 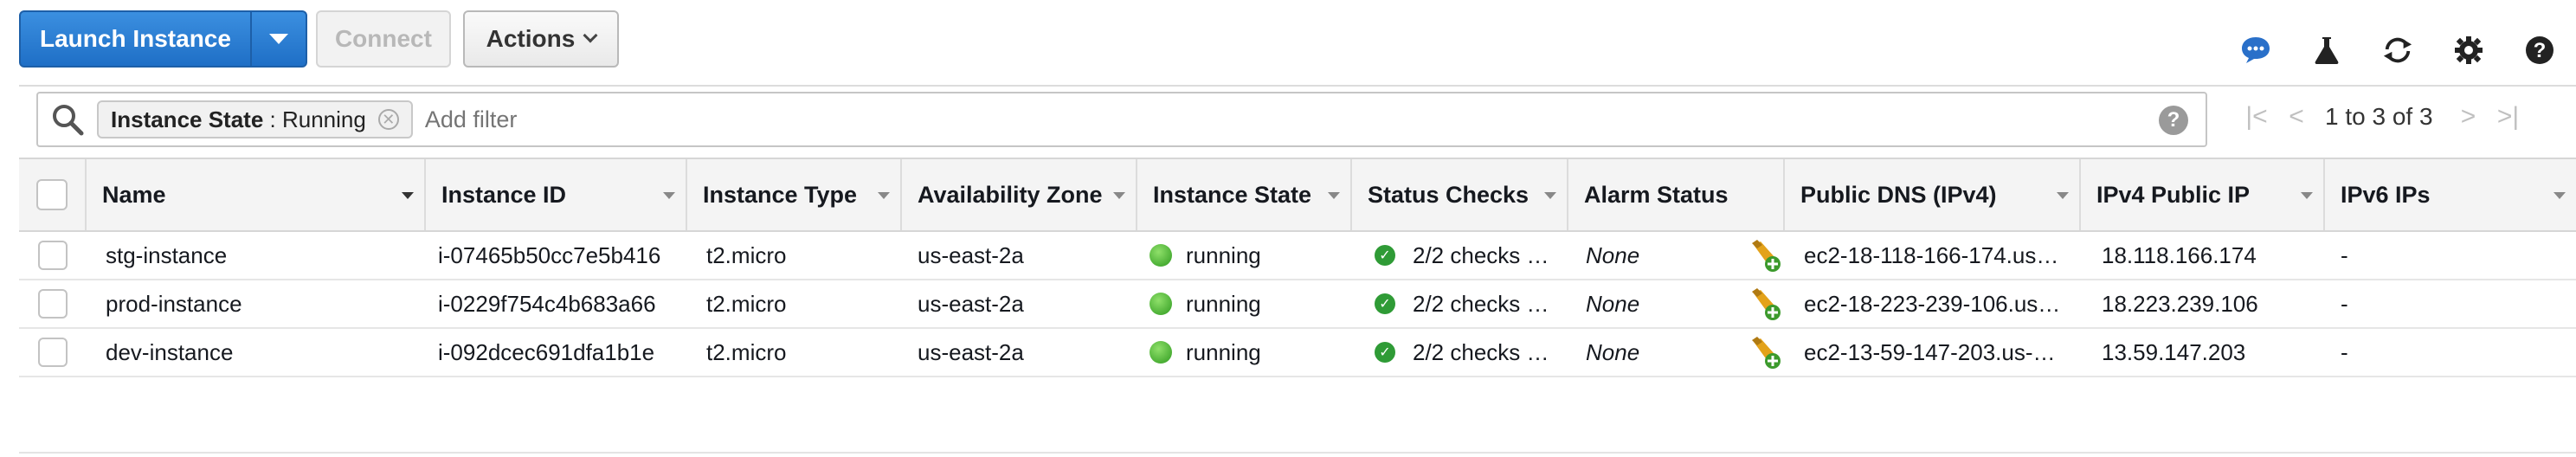 I want to click on column-header-availability-zone: Availability Zone, so click(x=1019, y=194).